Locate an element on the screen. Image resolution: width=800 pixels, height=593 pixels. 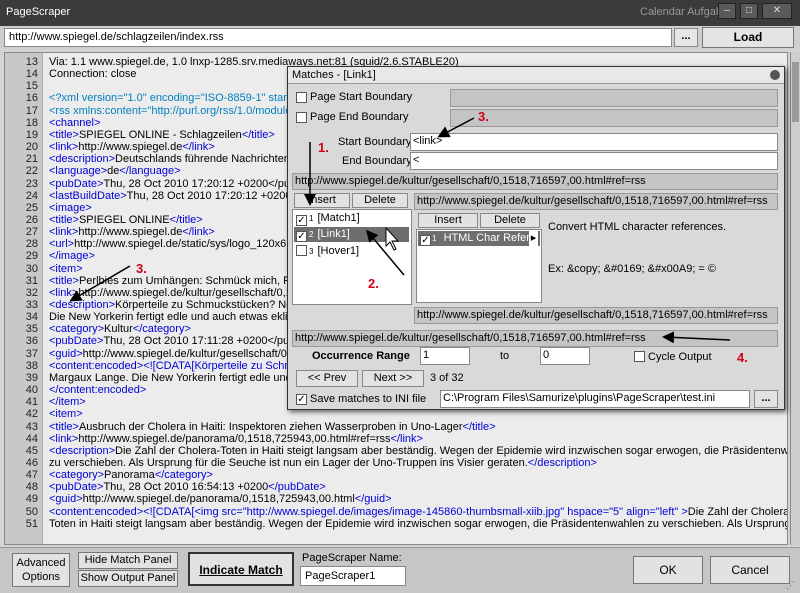
line-number: 51 is located at coordinates (31, 523).